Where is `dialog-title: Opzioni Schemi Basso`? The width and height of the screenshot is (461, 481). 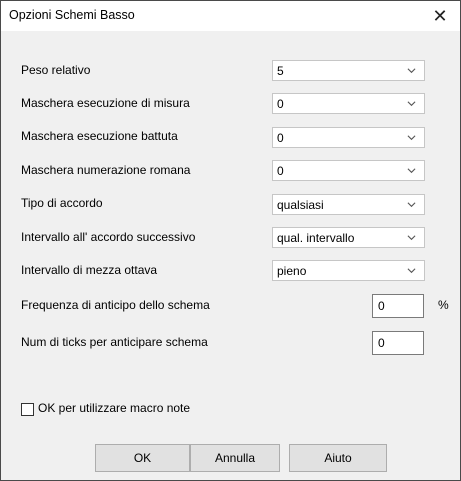 dialog-title: Opzioni Schemi Basso is located at coordinates (72, 15).